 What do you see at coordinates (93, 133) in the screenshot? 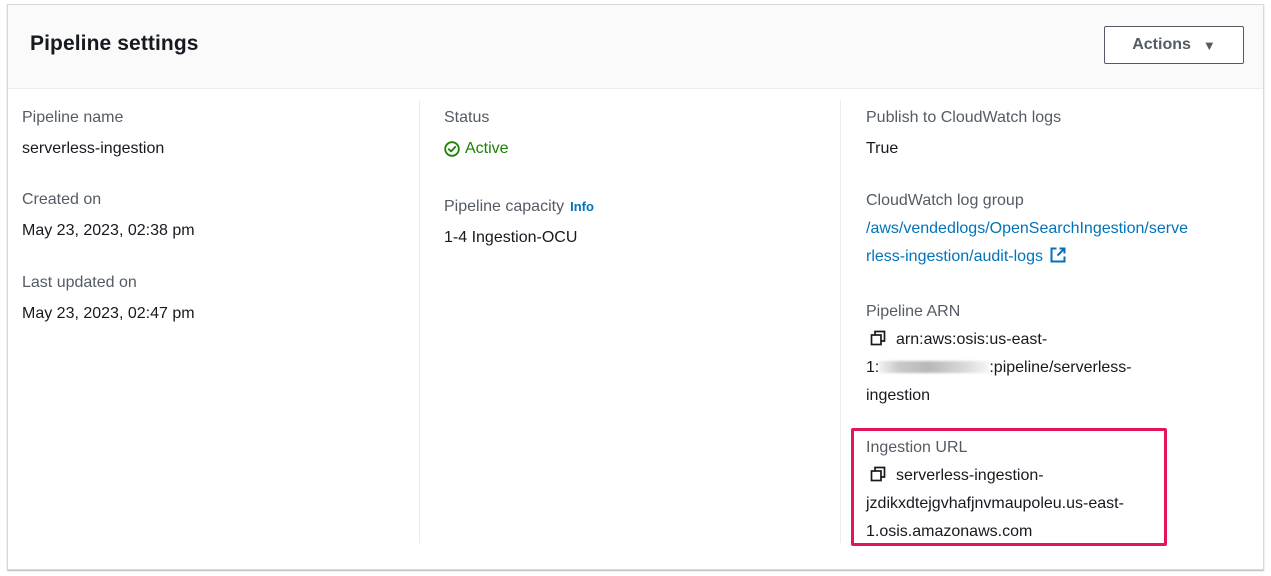
I see `pipeline-name-field: Pipeline name serverless-ingestion` at bounding box center [93, 133].